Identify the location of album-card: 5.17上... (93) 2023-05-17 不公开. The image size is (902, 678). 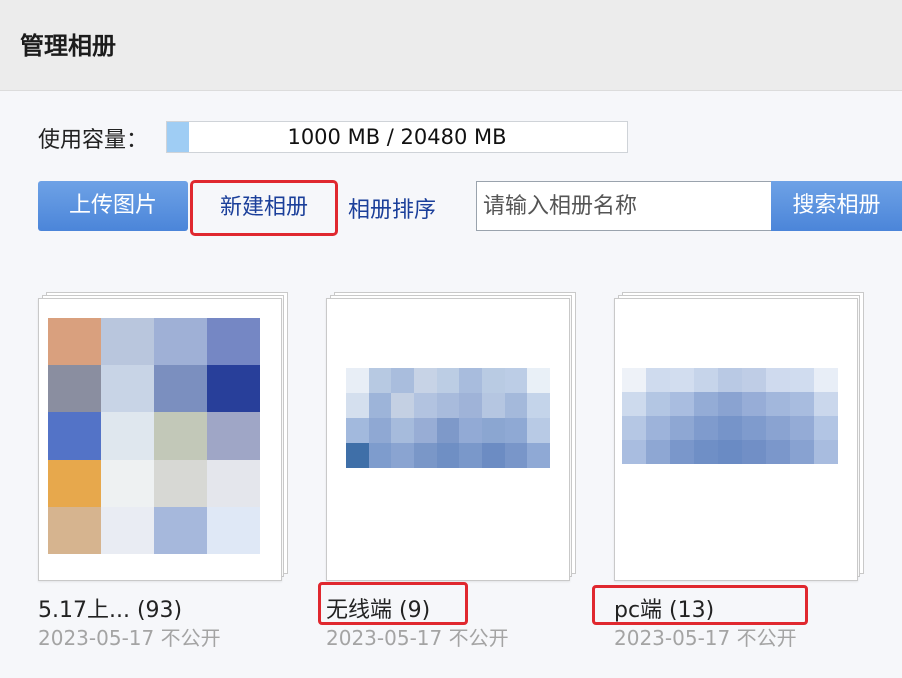
(164, 471).